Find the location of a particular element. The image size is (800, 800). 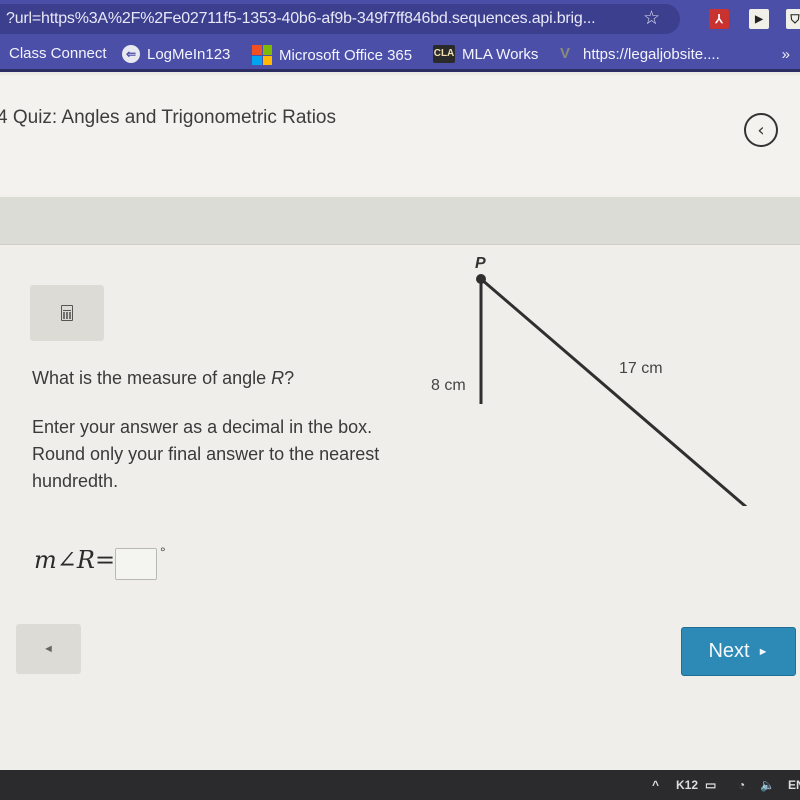

answer-input is located at coordinates (136, 564).